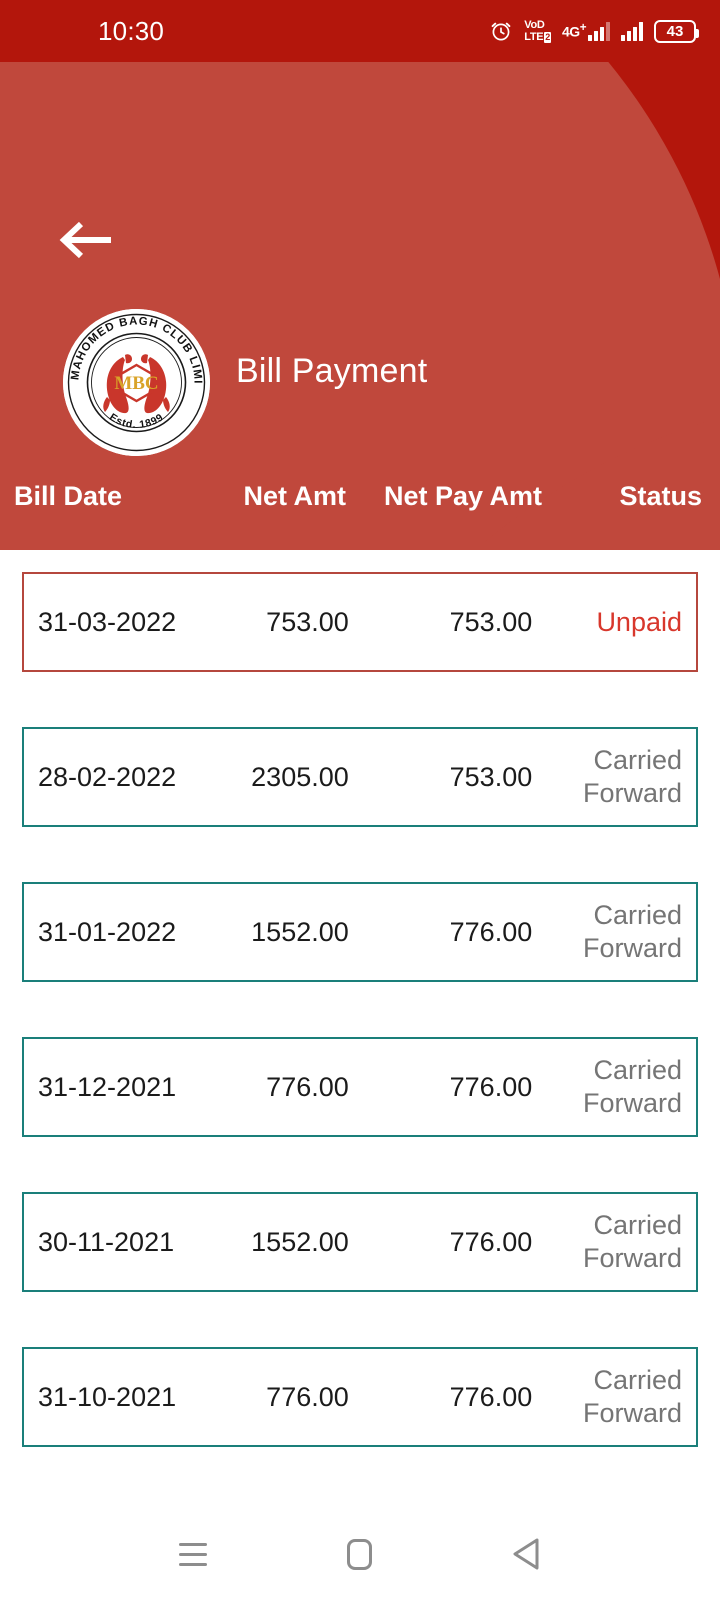 The height and width of the screenshot is (1600, 720). I want to click on volte-icon: VoD LTE 2, so click(537, 31).